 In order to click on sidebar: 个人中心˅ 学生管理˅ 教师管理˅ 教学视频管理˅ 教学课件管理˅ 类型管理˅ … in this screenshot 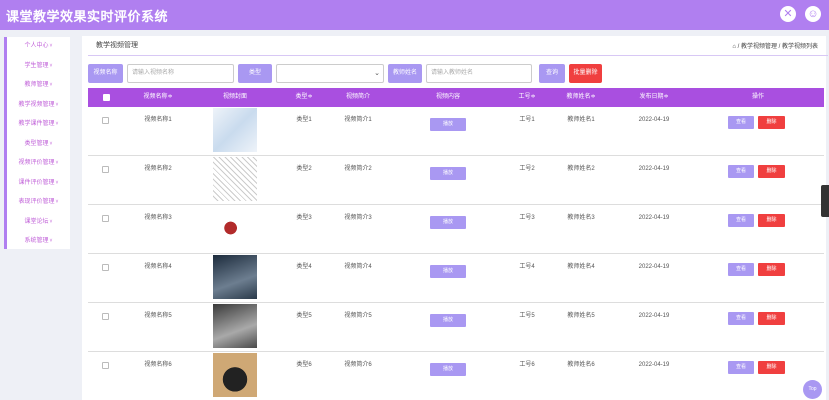, I will do `click(37, 143)`.